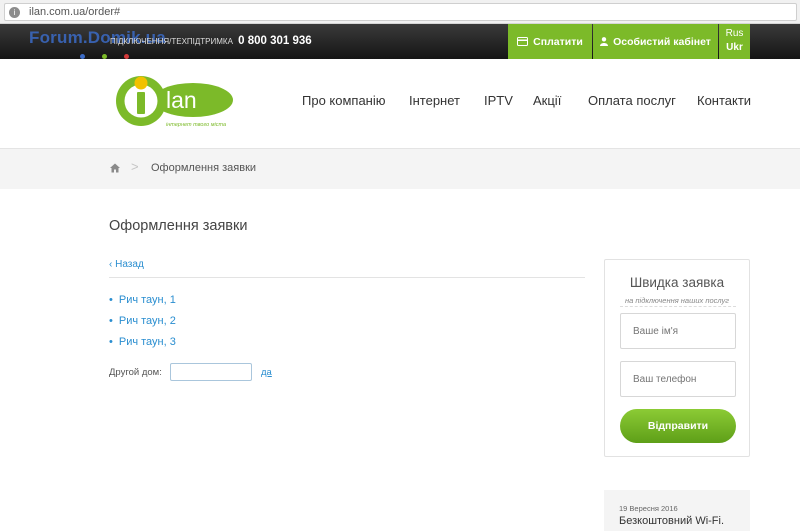  I want to click on site-info-icon: i, so click(14, 12).